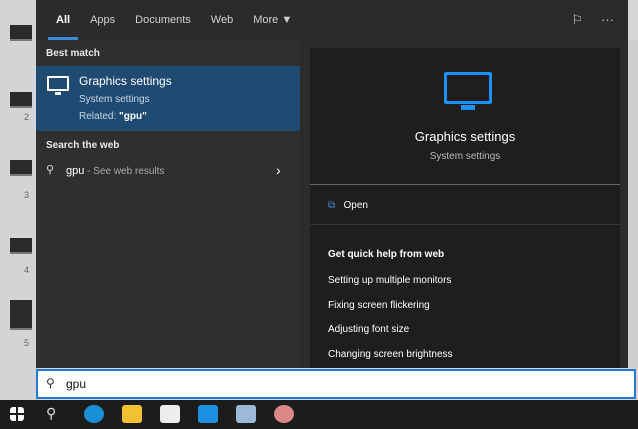 The height and width of the screenshot is (429, 638). Describe the element at coordinates (163, 20) in the screenshot. I see `tab-documents: Documents` at that location.